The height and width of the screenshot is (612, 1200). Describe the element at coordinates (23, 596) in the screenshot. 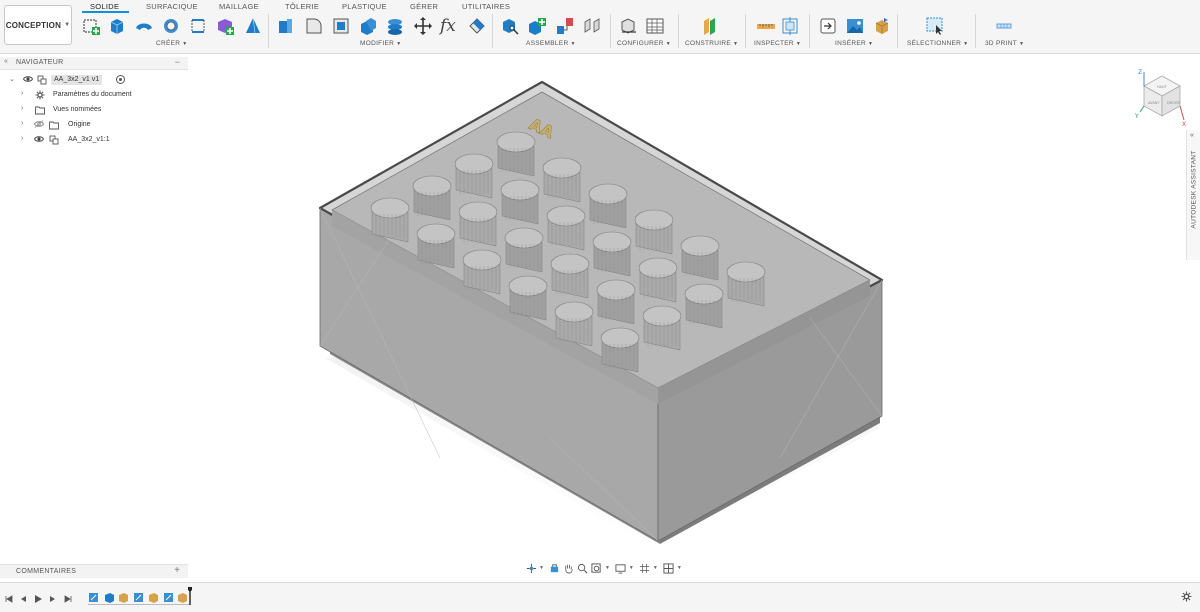

I see `step-back-icon` at that location.